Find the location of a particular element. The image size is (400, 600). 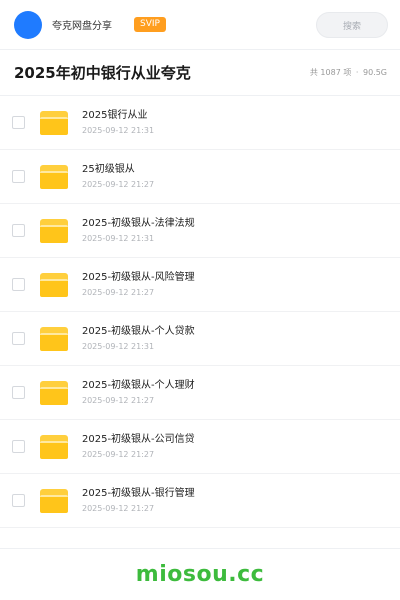

file-name: 2025银行从业 is located at coordinates (115, 115).